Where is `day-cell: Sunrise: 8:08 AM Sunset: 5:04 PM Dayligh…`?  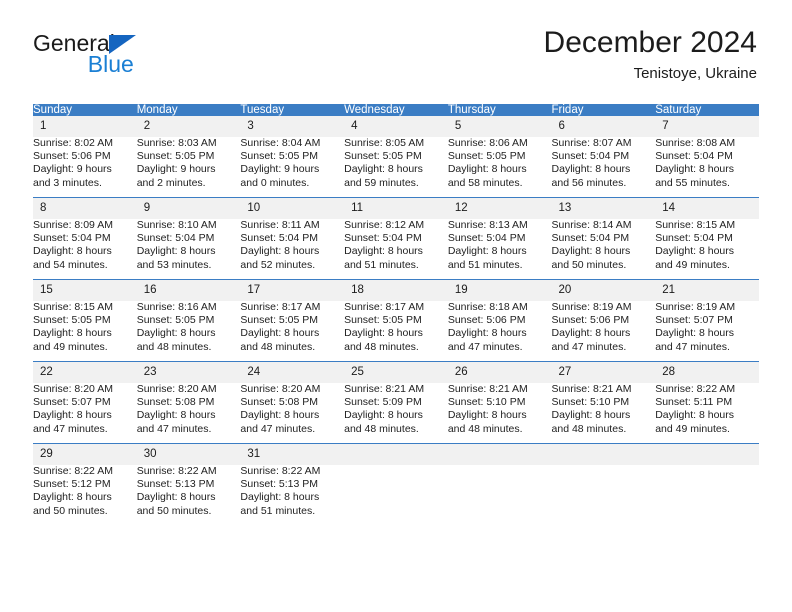
day-cell: Sunrise: 8:08 AM Sunset: 5:04 PM Dayligh… is located at coordinates (707, 167).